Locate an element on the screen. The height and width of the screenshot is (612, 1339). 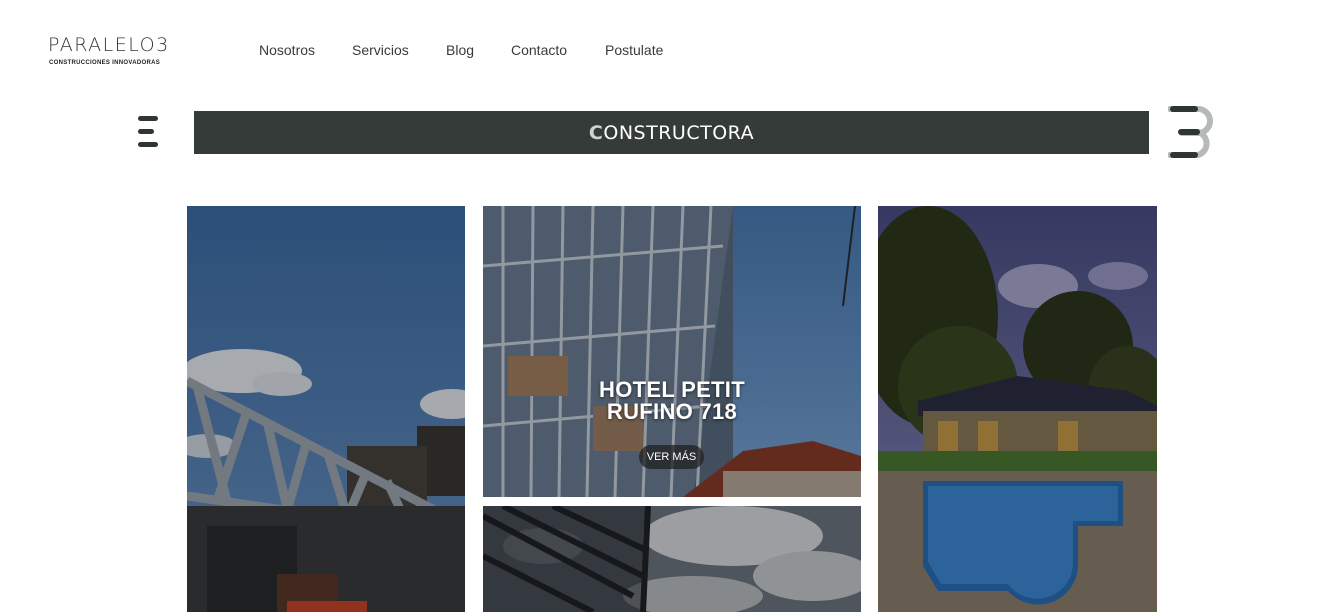
nav-item-blog: Blog is located at coordinates (460, 50).